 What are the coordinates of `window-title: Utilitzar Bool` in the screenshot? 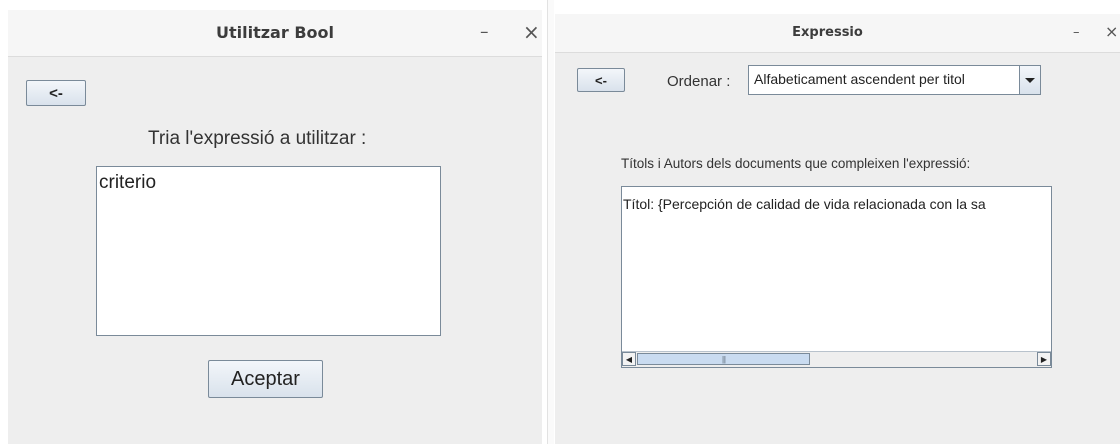 It's located at (275, 32).